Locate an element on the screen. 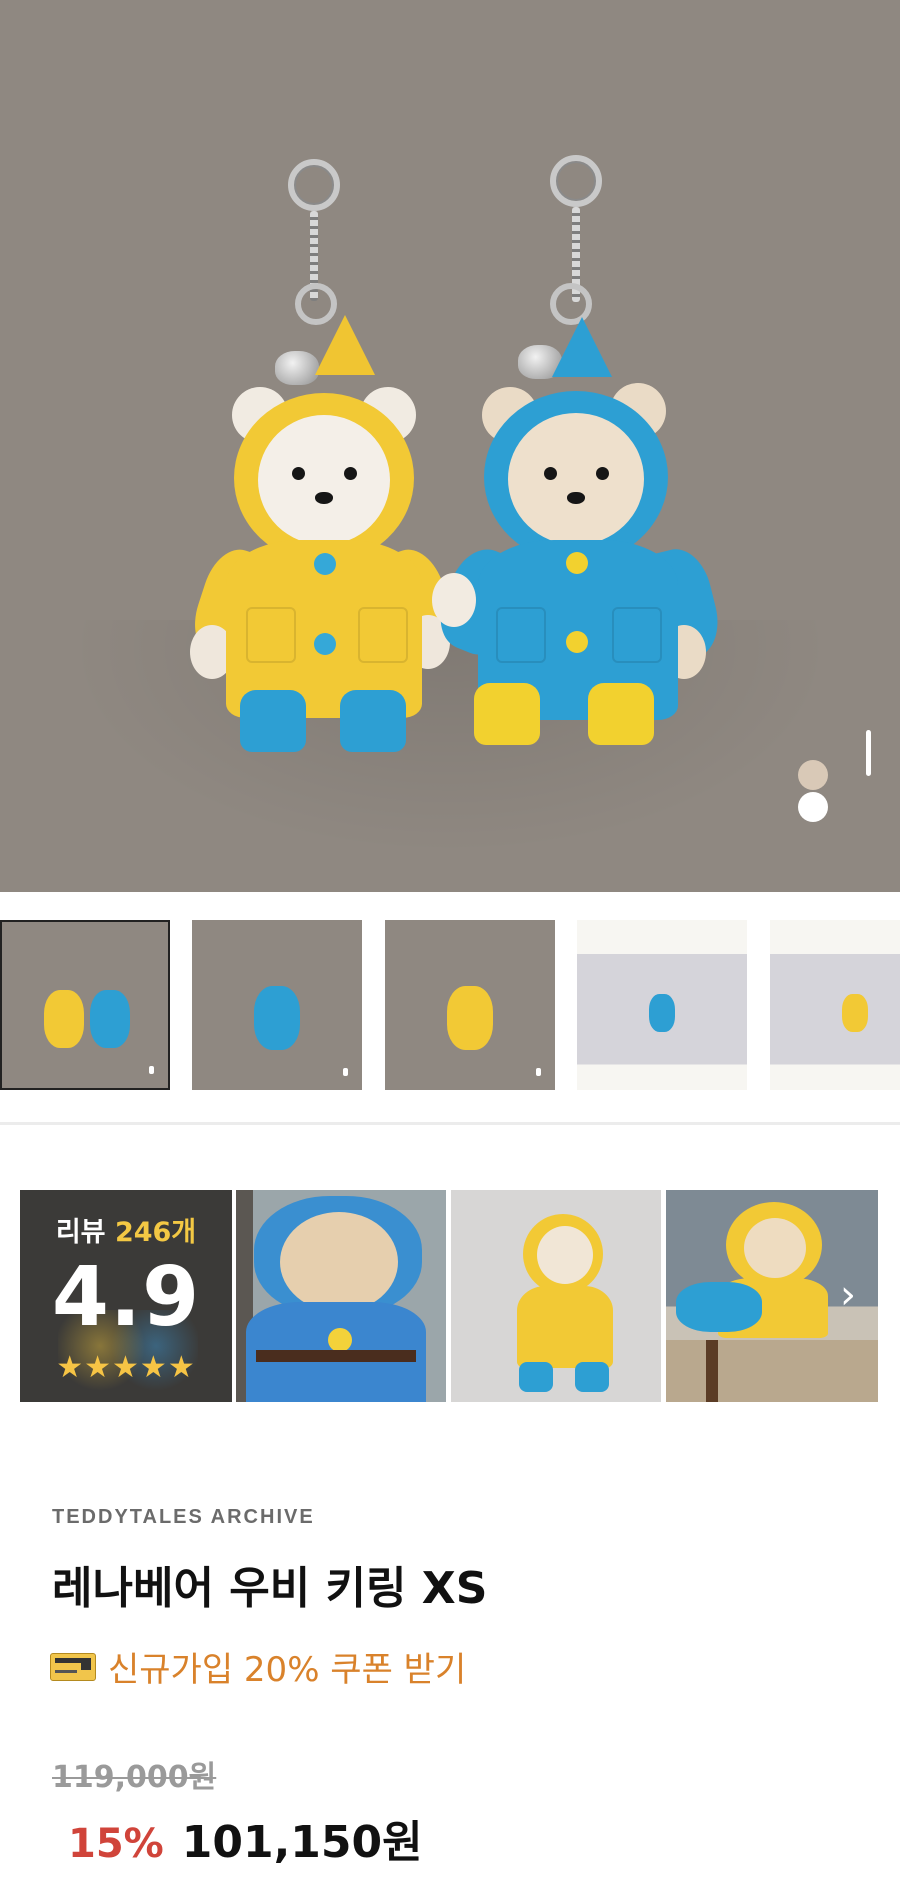 This screenshot has width=900, height=1899. photo-blue-boots is located at coordinates (719, 1307).